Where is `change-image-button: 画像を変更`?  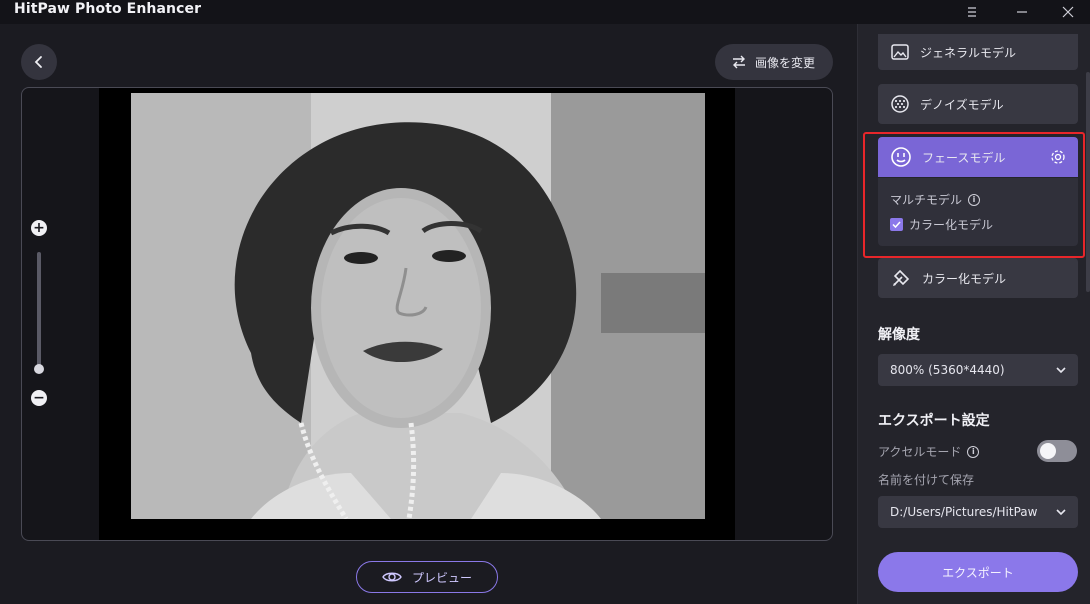 change-image-button: 画像を変更 is located at coordinates (774, 62).